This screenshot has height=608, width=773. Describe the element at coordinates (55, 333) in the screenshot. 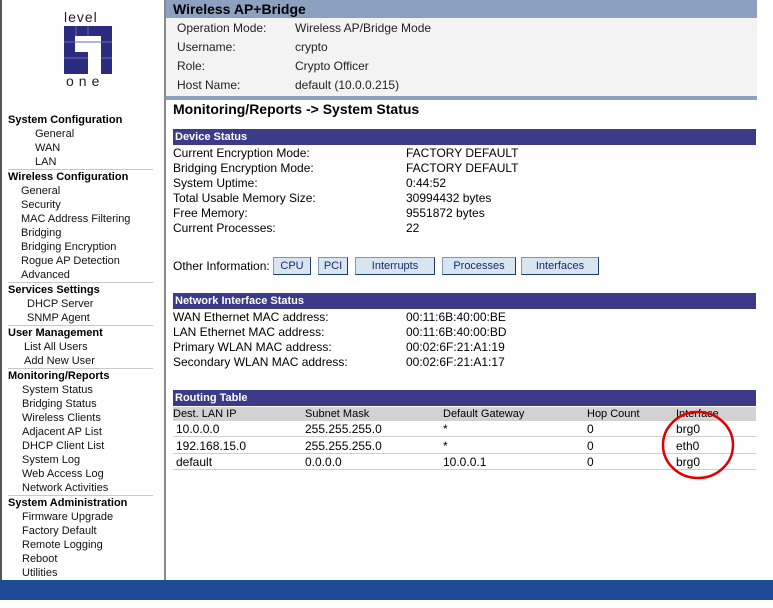

I see `nav-section-user-management: User Management` at that location.